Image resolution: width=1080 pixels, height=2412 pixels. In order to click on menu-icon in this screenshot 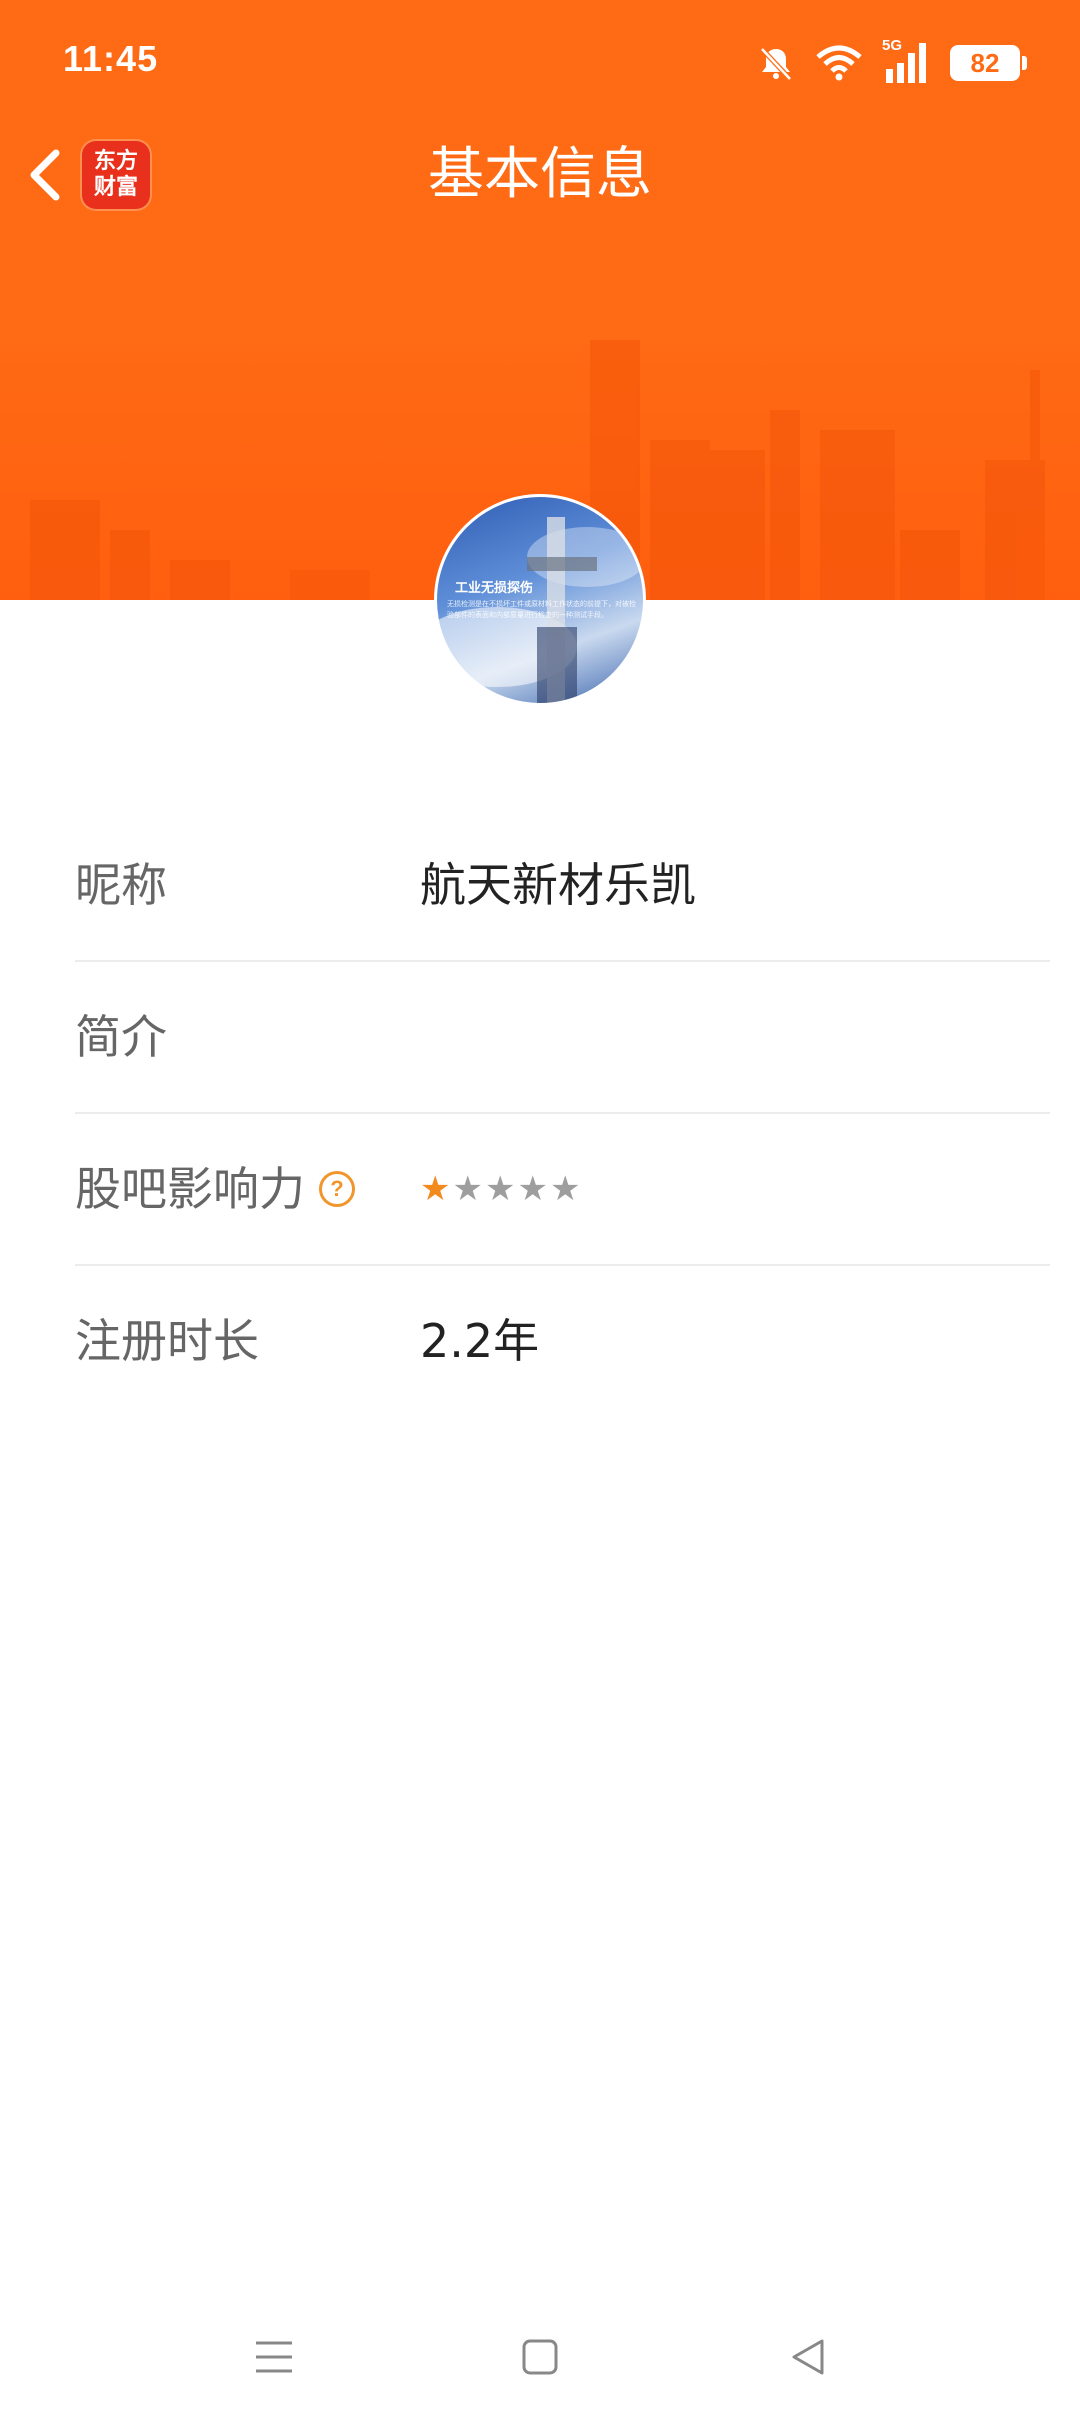, I will do `click(274, 2357)`.